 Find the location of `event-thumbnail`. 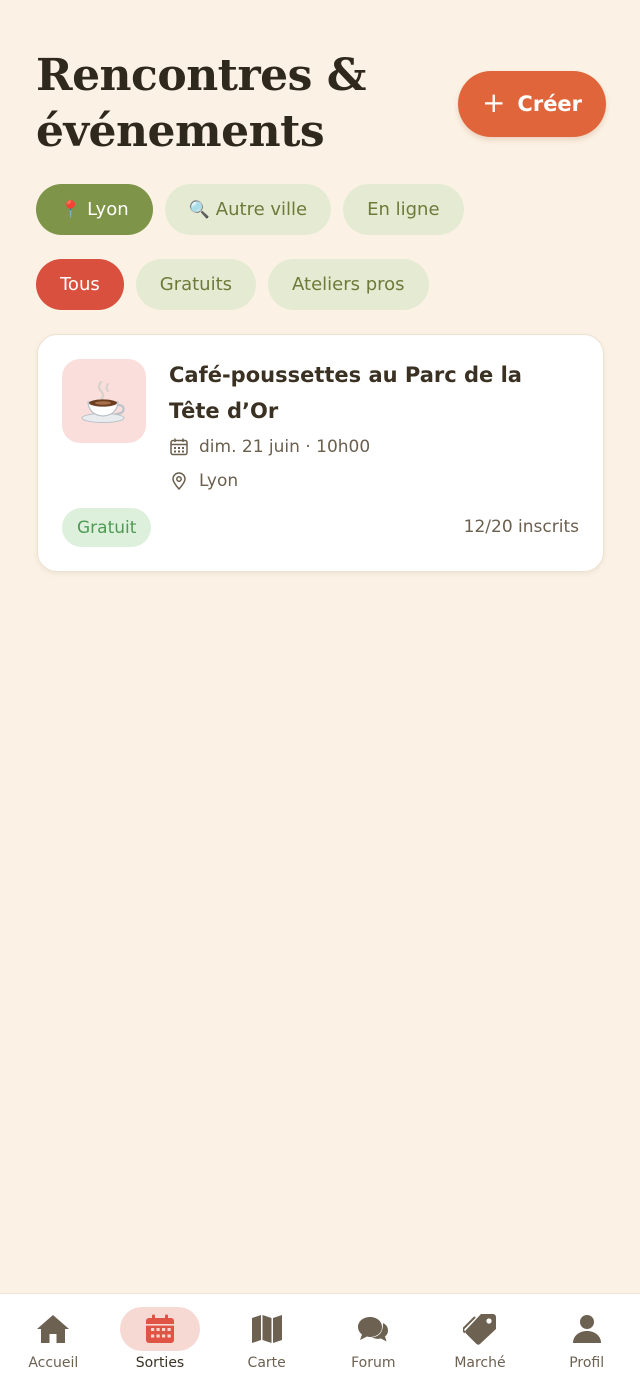

event-thumbnail is located at coordinates (104, 401).